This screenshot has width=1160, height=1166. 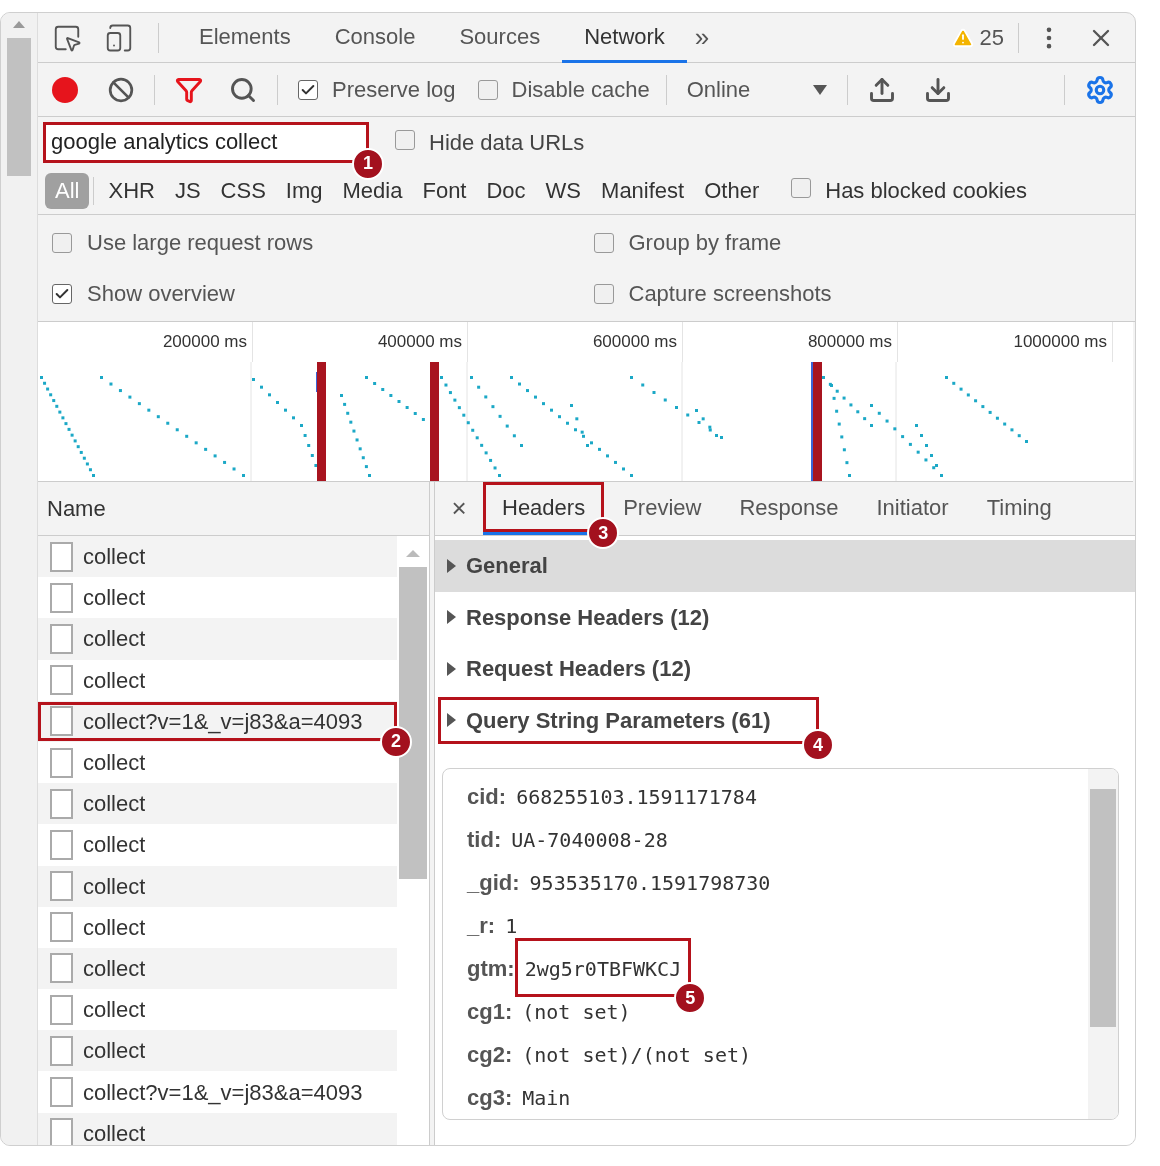 What do you see at coordinates (603, 533) in the screenshot?
I see `callout-badge: 3` at bounding box center [603, 533].